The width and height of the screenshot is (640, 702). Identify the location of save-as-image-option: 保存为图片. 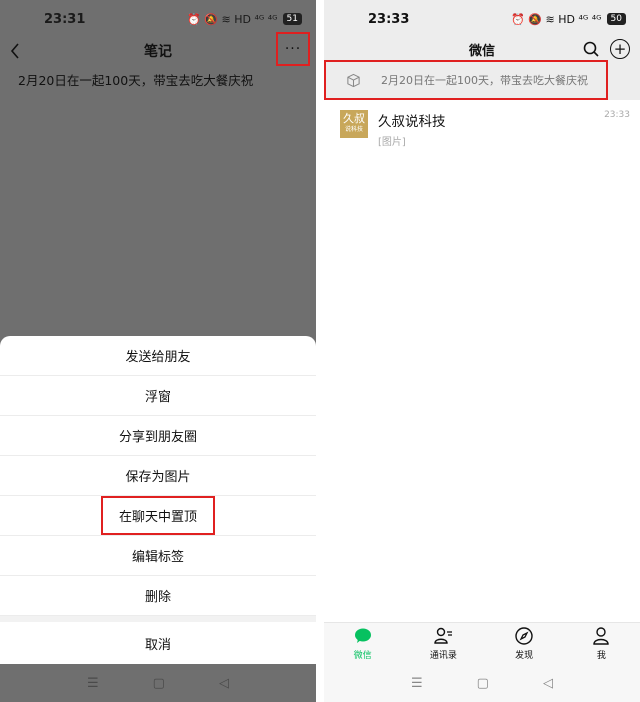
(158, 476).